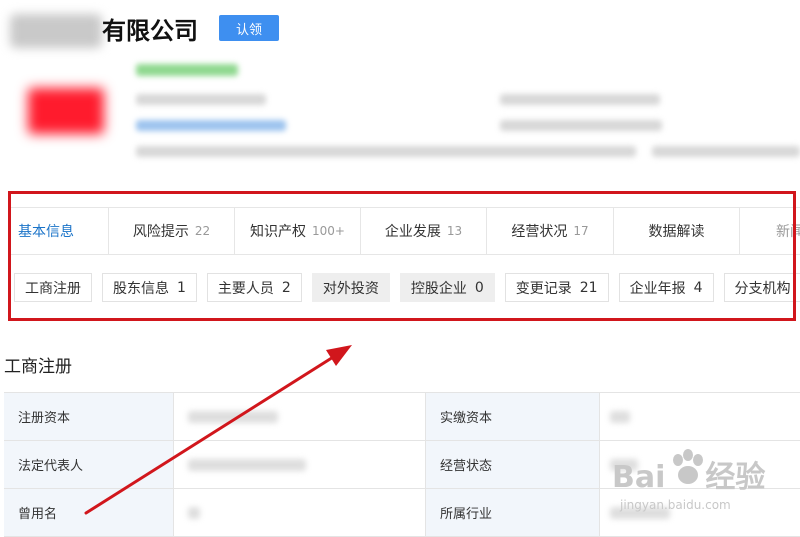  What do you see at coordinates (675, 505) in the screenshot?
I see `watermark-url: jingyan.baidu.com` at bounding box center [675, 505].